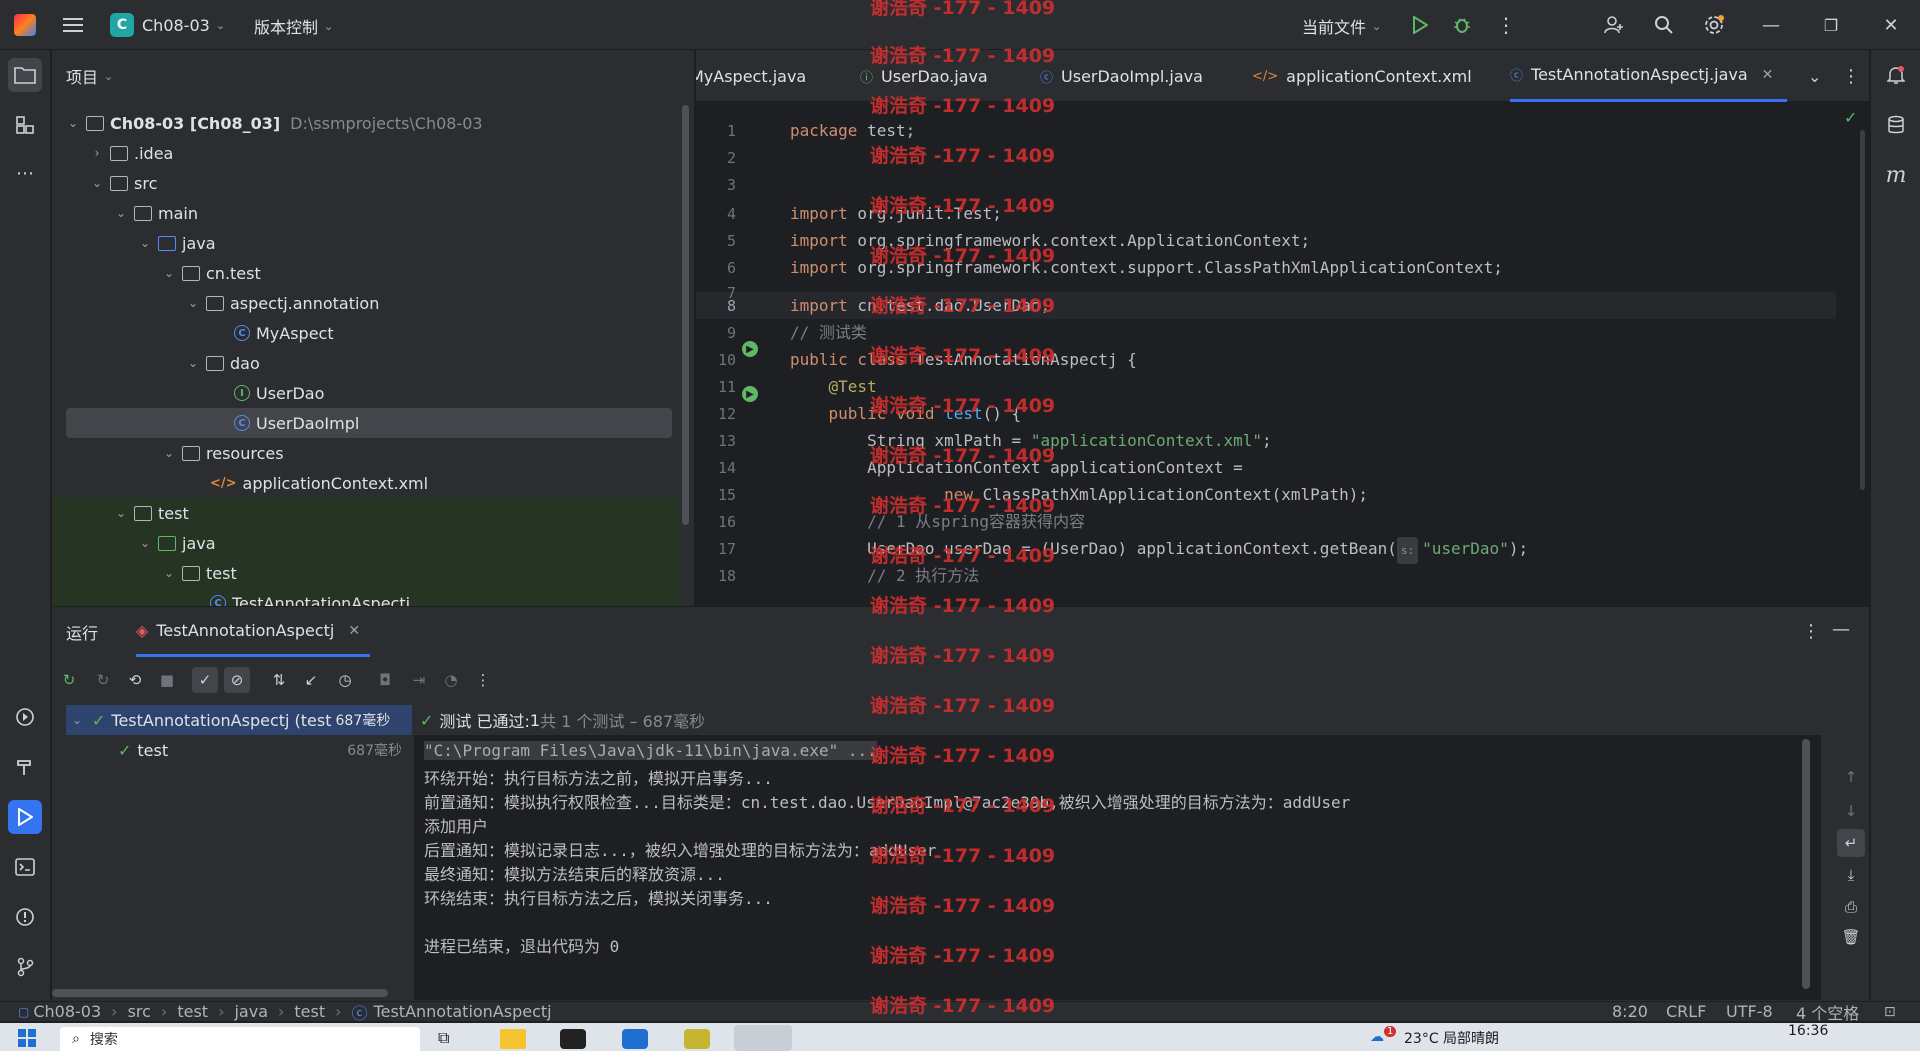  What do you see at coordinates (1896, 125) in the screenshot?
I see `database-icon` at bounding box center [1896, 125].